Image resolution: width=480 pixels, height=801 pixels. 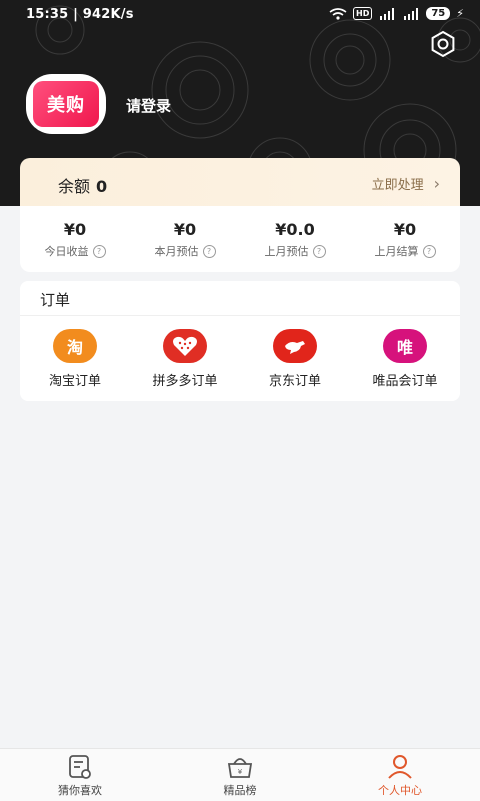 I want to click on process-now-button: 立即处理 ›, so click(x=406, y=183).